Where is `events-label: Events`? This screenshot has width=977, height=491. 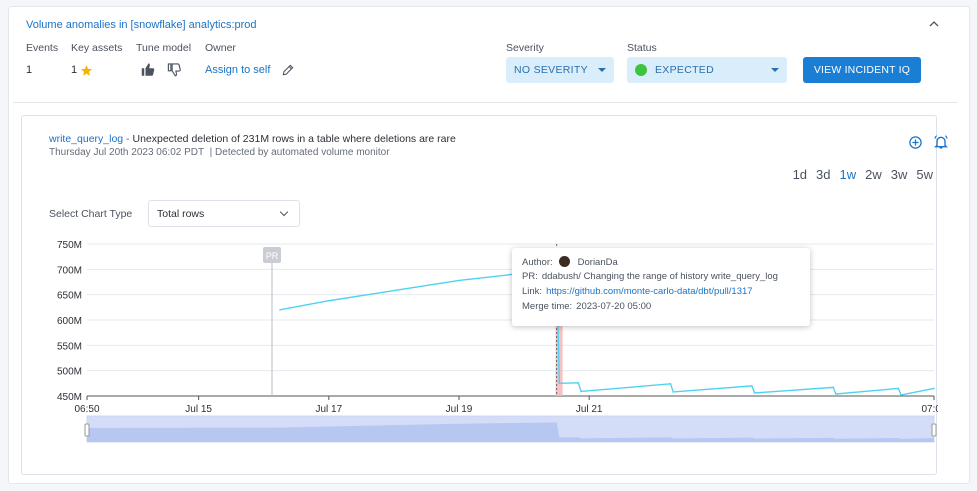 events-label: Events is located at coordinates (42, 48).